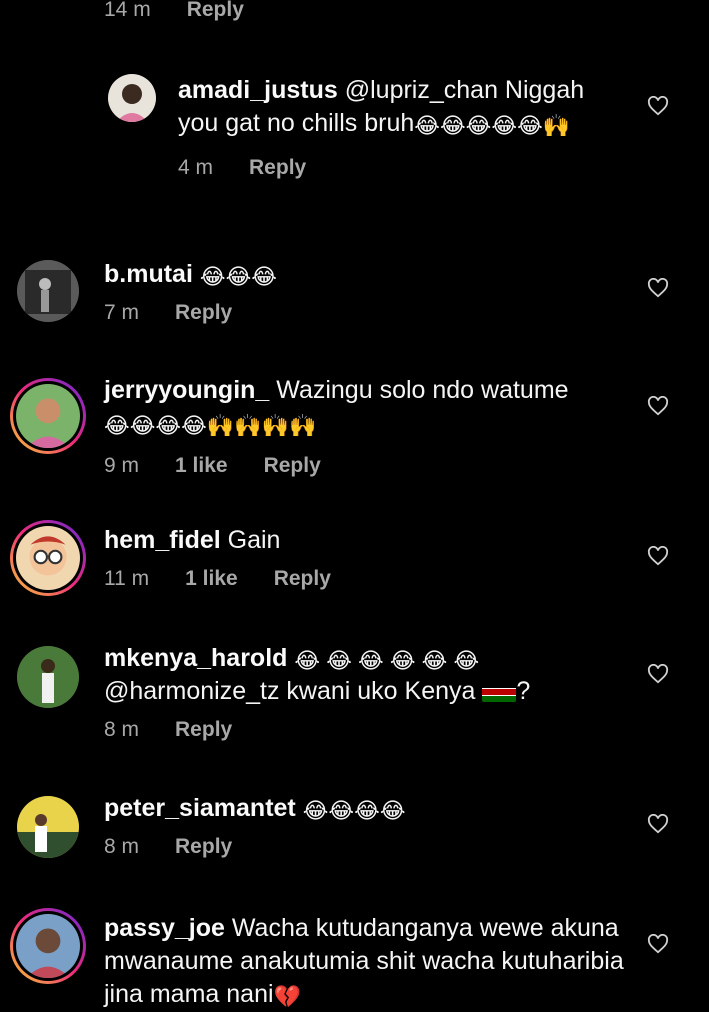 The image size is (709, 1012). What do you see at coordinates (364, 466) in the screenshot?
I see `comment-meta: 9 m 1 like Reply` at bounding box center [364, 466].